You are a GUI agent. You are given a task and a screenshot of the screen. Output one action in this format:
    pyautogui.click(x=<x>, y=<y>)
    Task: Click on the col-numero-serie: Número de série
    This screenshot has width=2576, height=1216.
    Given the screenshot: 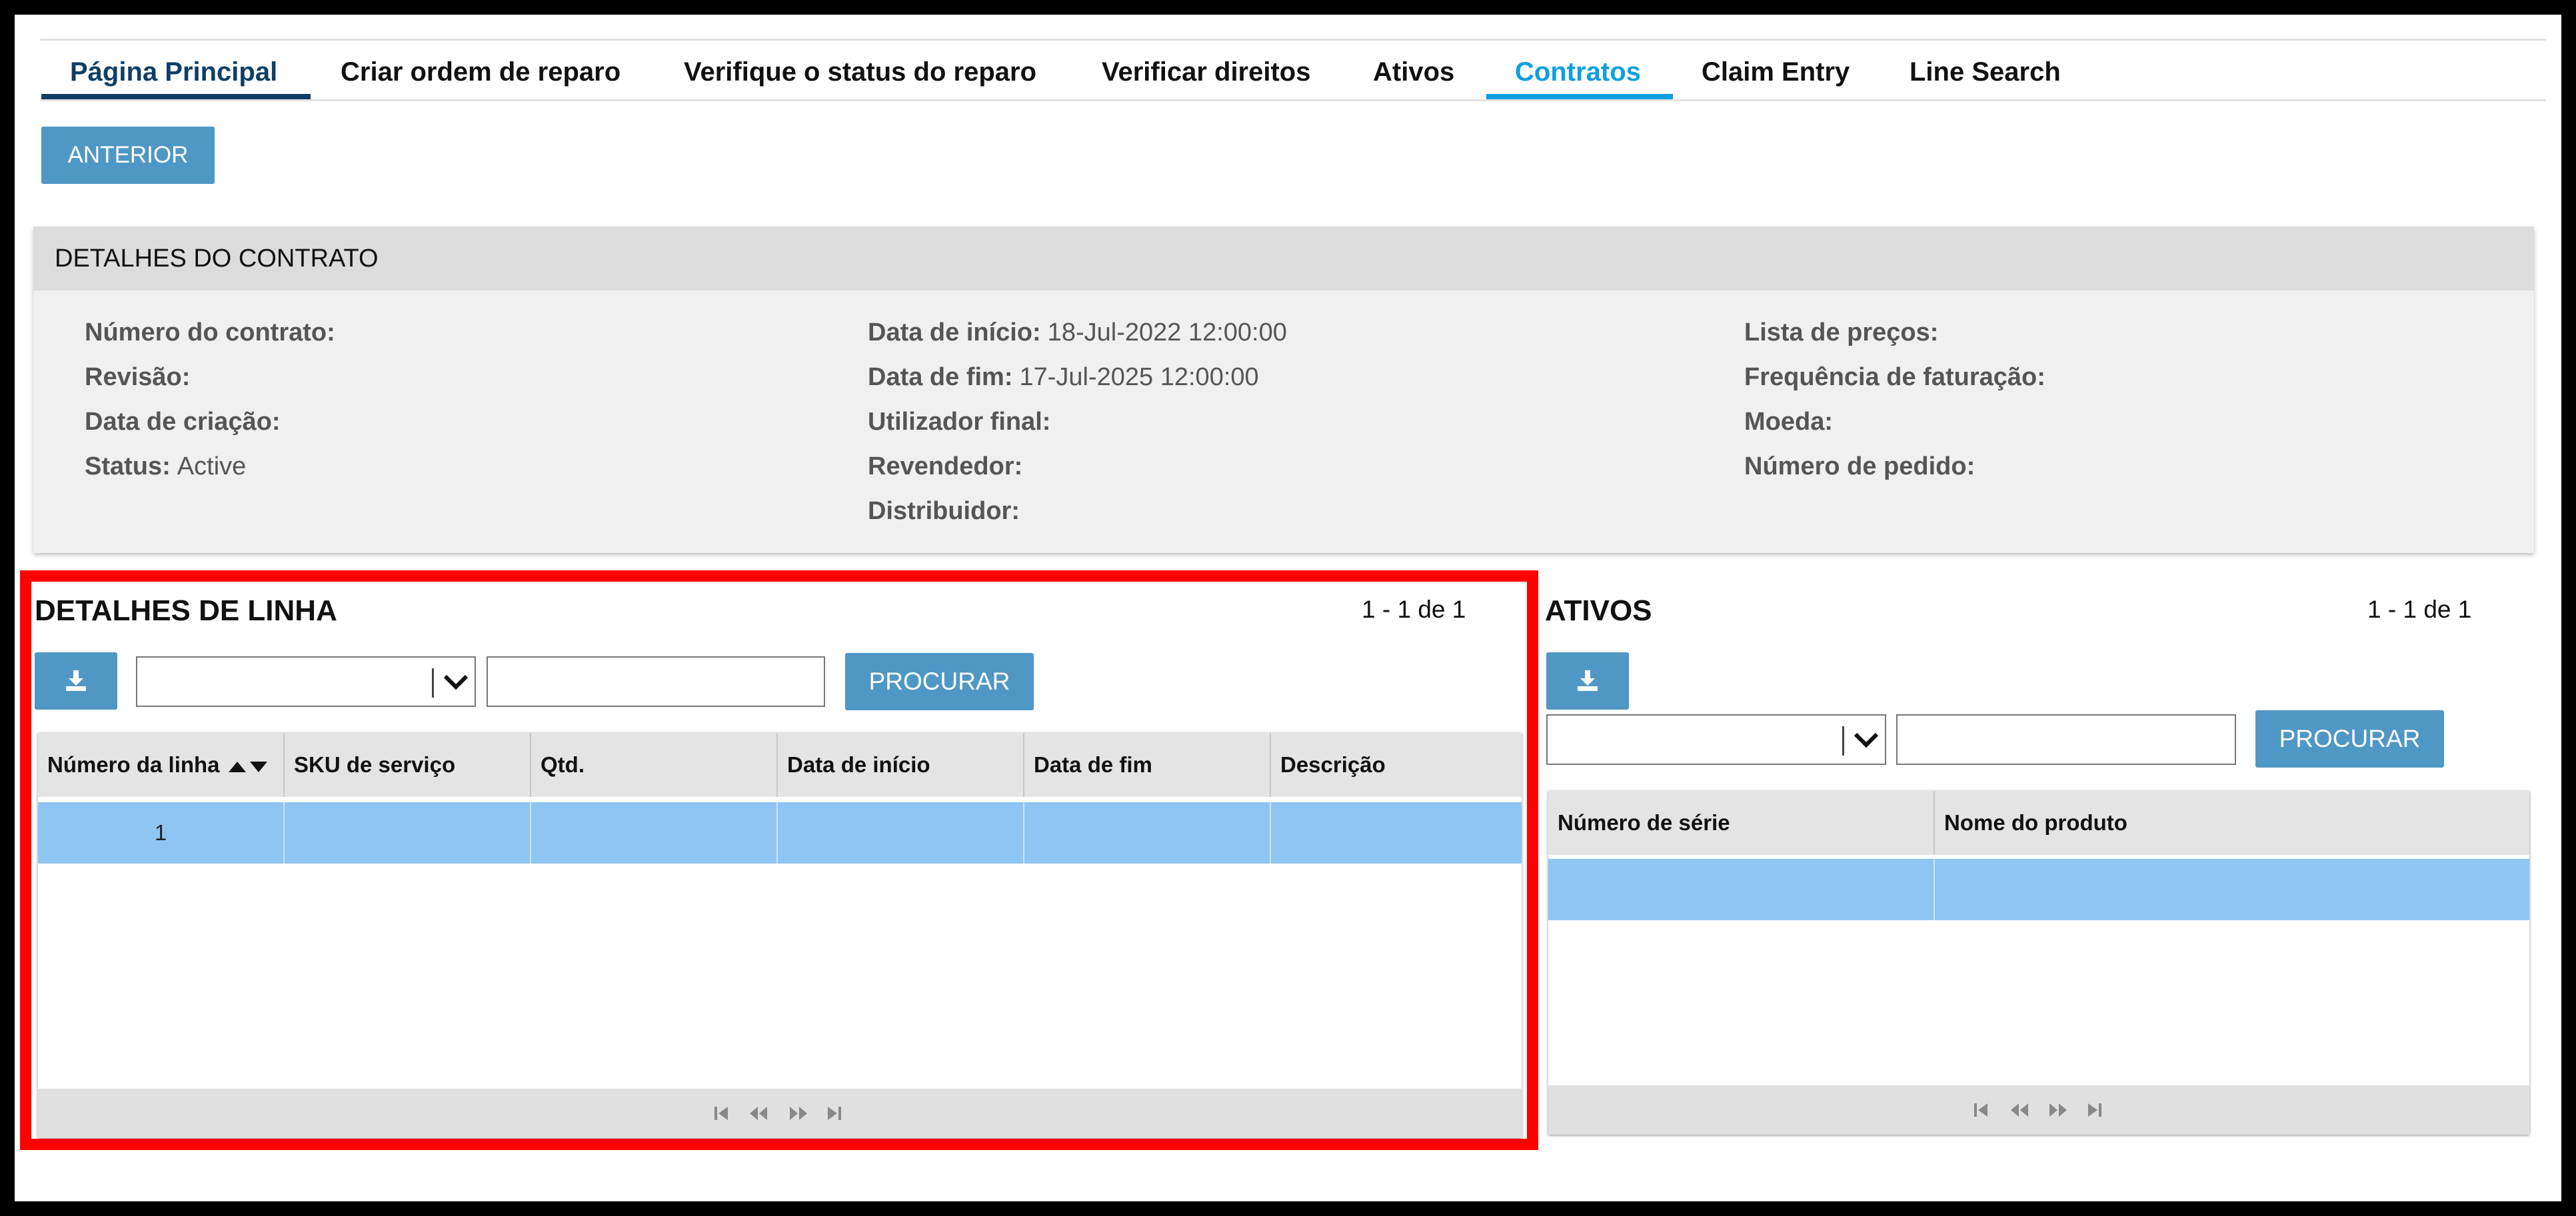 What is the action you would take?
    pyautogui.click(x=1741, y=823)
    